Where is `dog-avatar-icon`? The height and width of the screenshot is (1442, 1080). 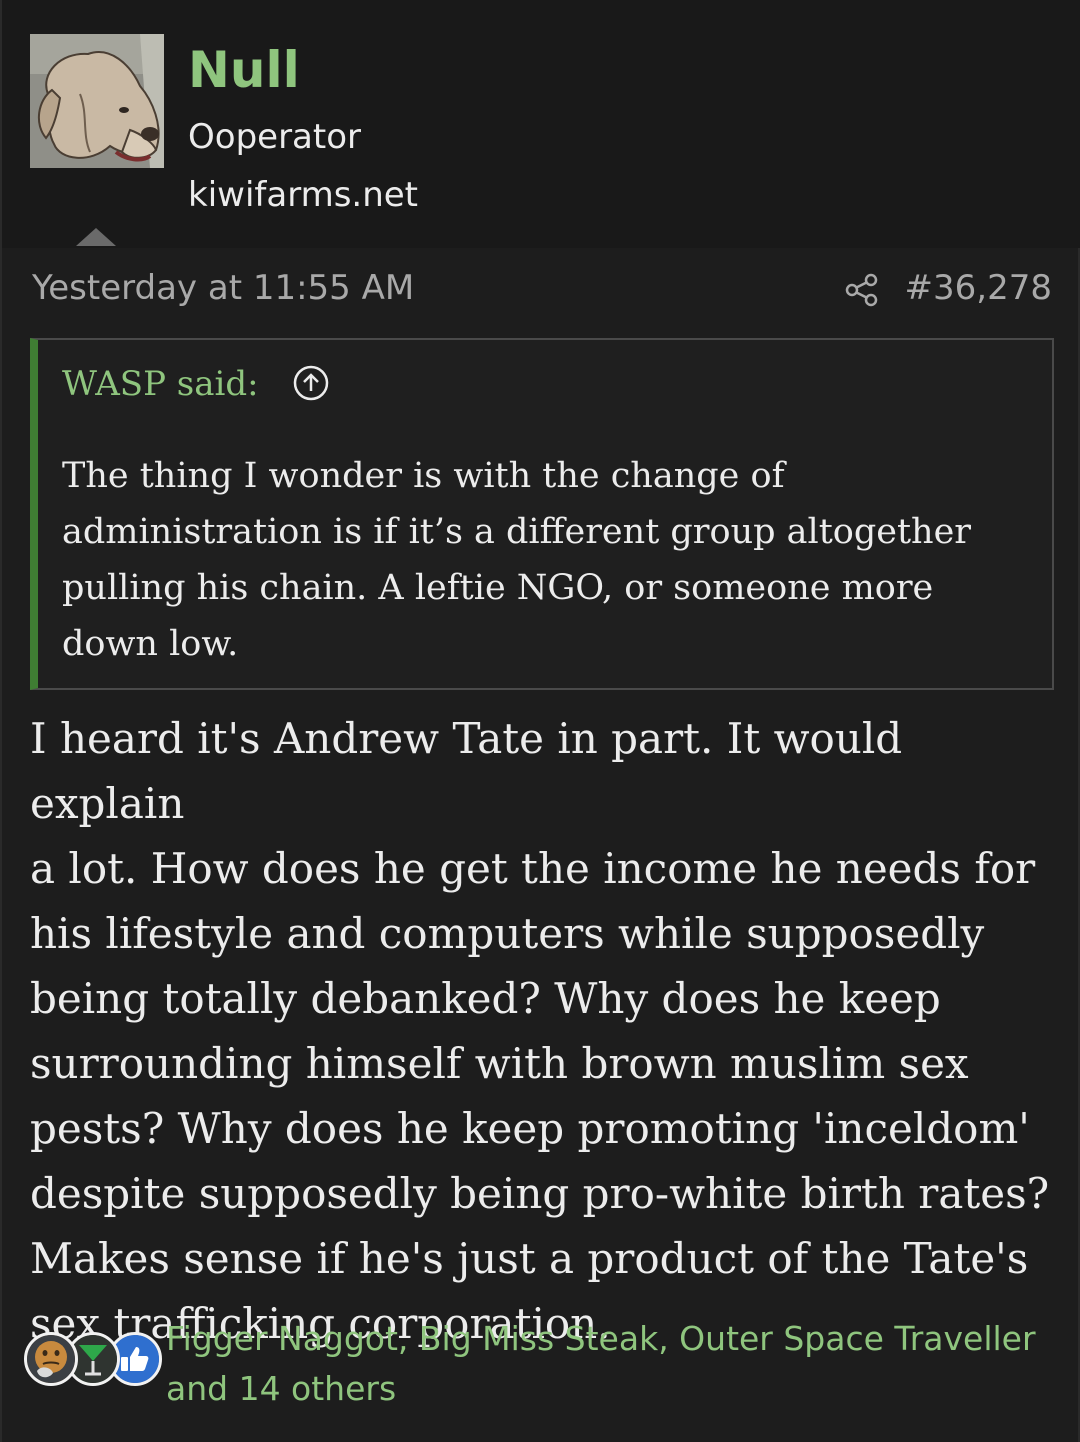 dog-avatar-icon is located at coordinates (97, 101).